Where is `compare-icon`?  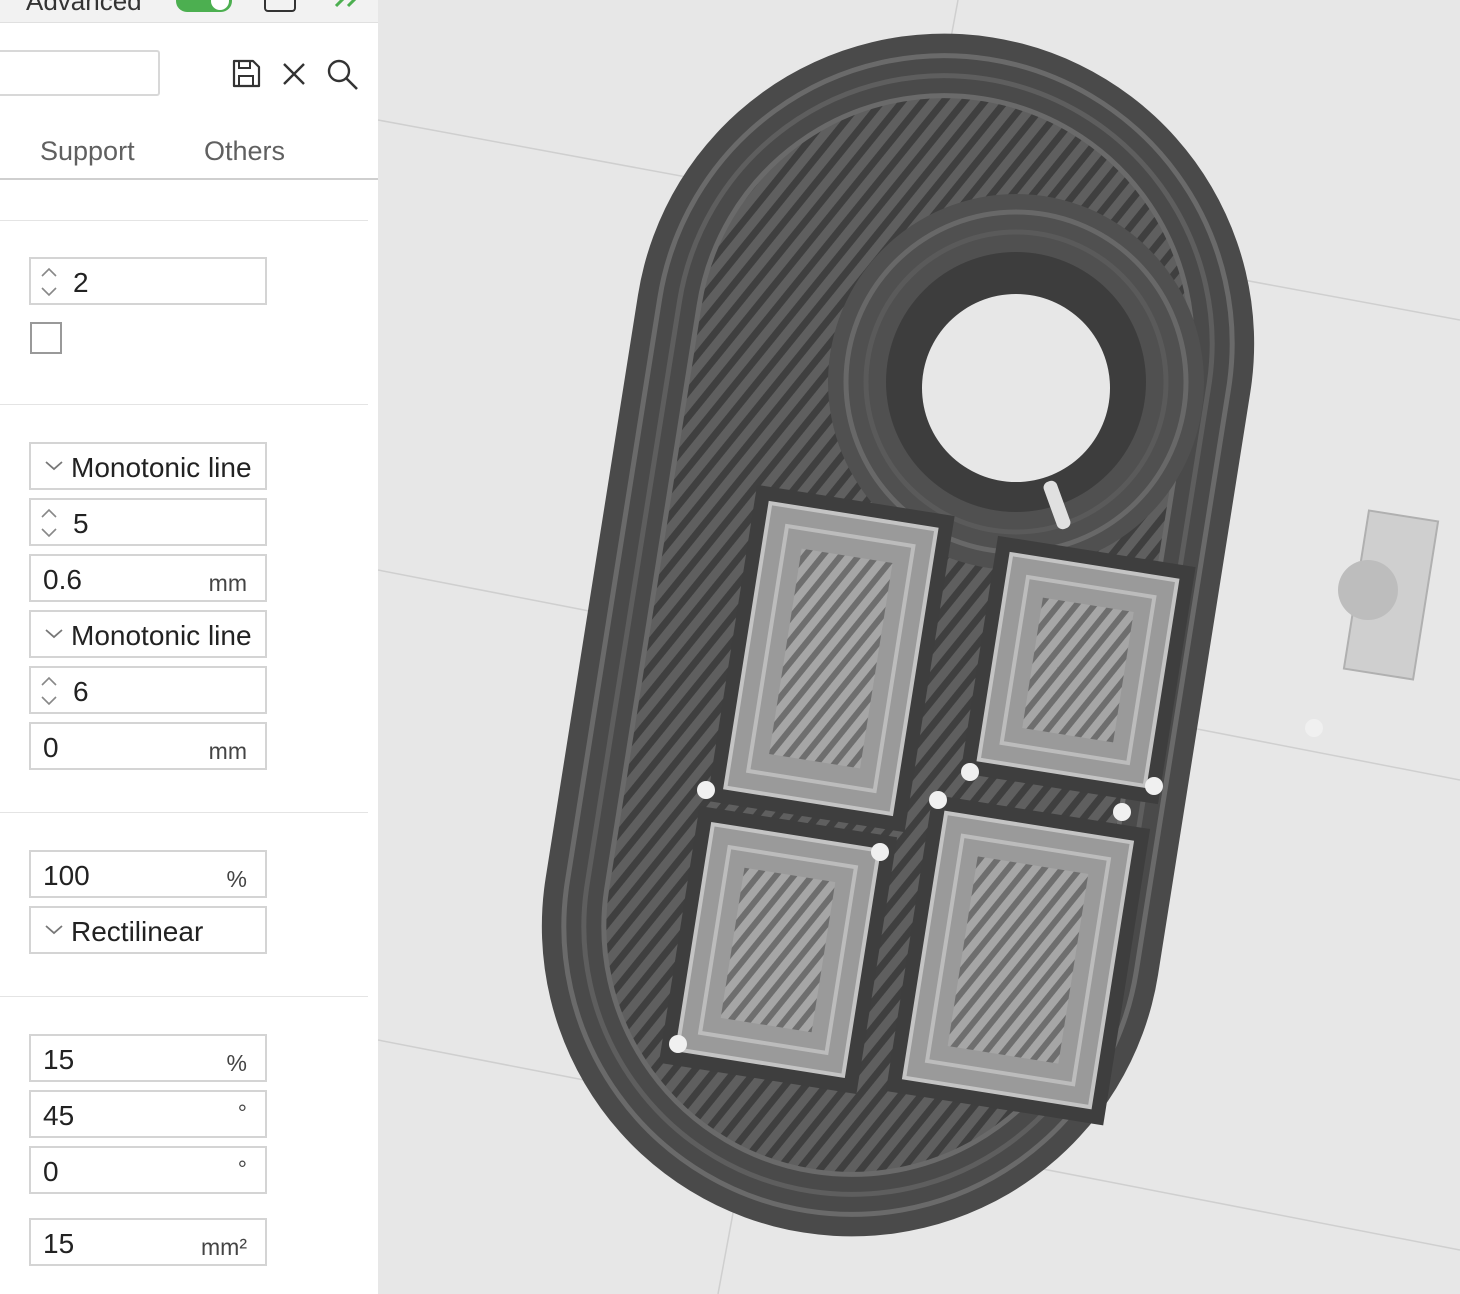
compare-icon is located at coordinates (280, 6).